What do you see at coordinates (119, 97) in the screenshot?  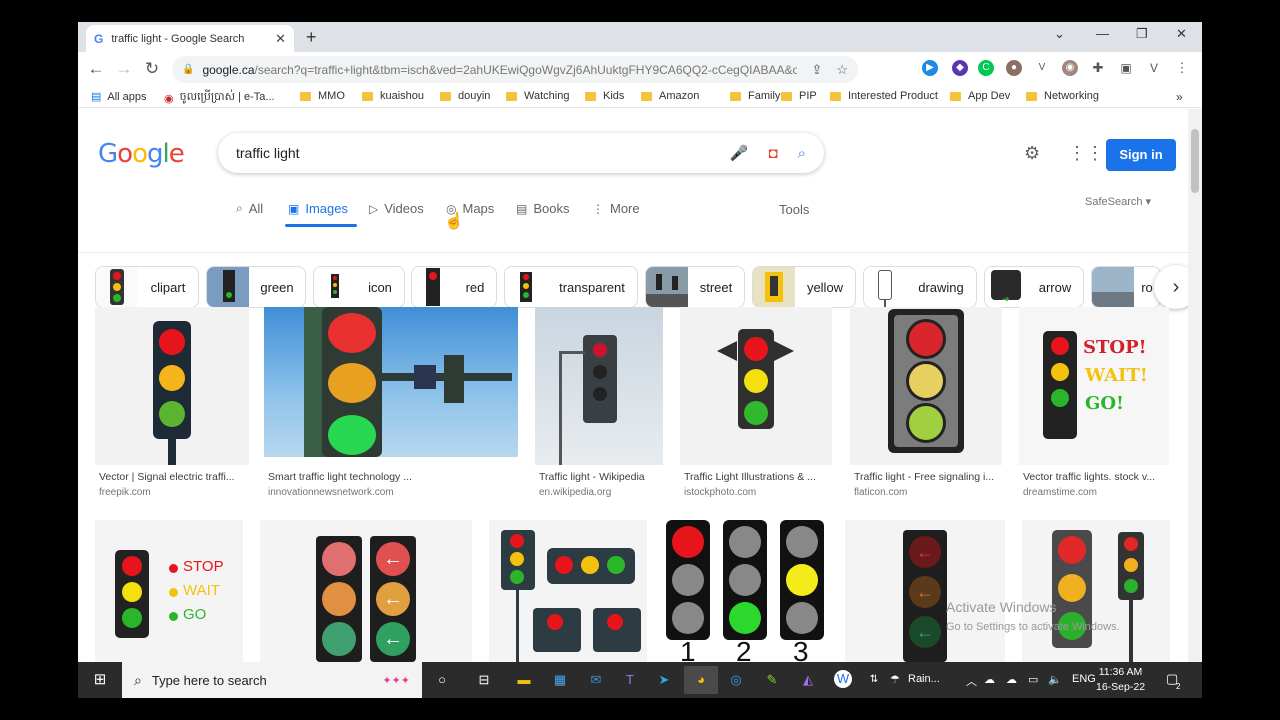 I see `bookmark-all-apps: ▤ All apps` at bounding box center [119, 97].